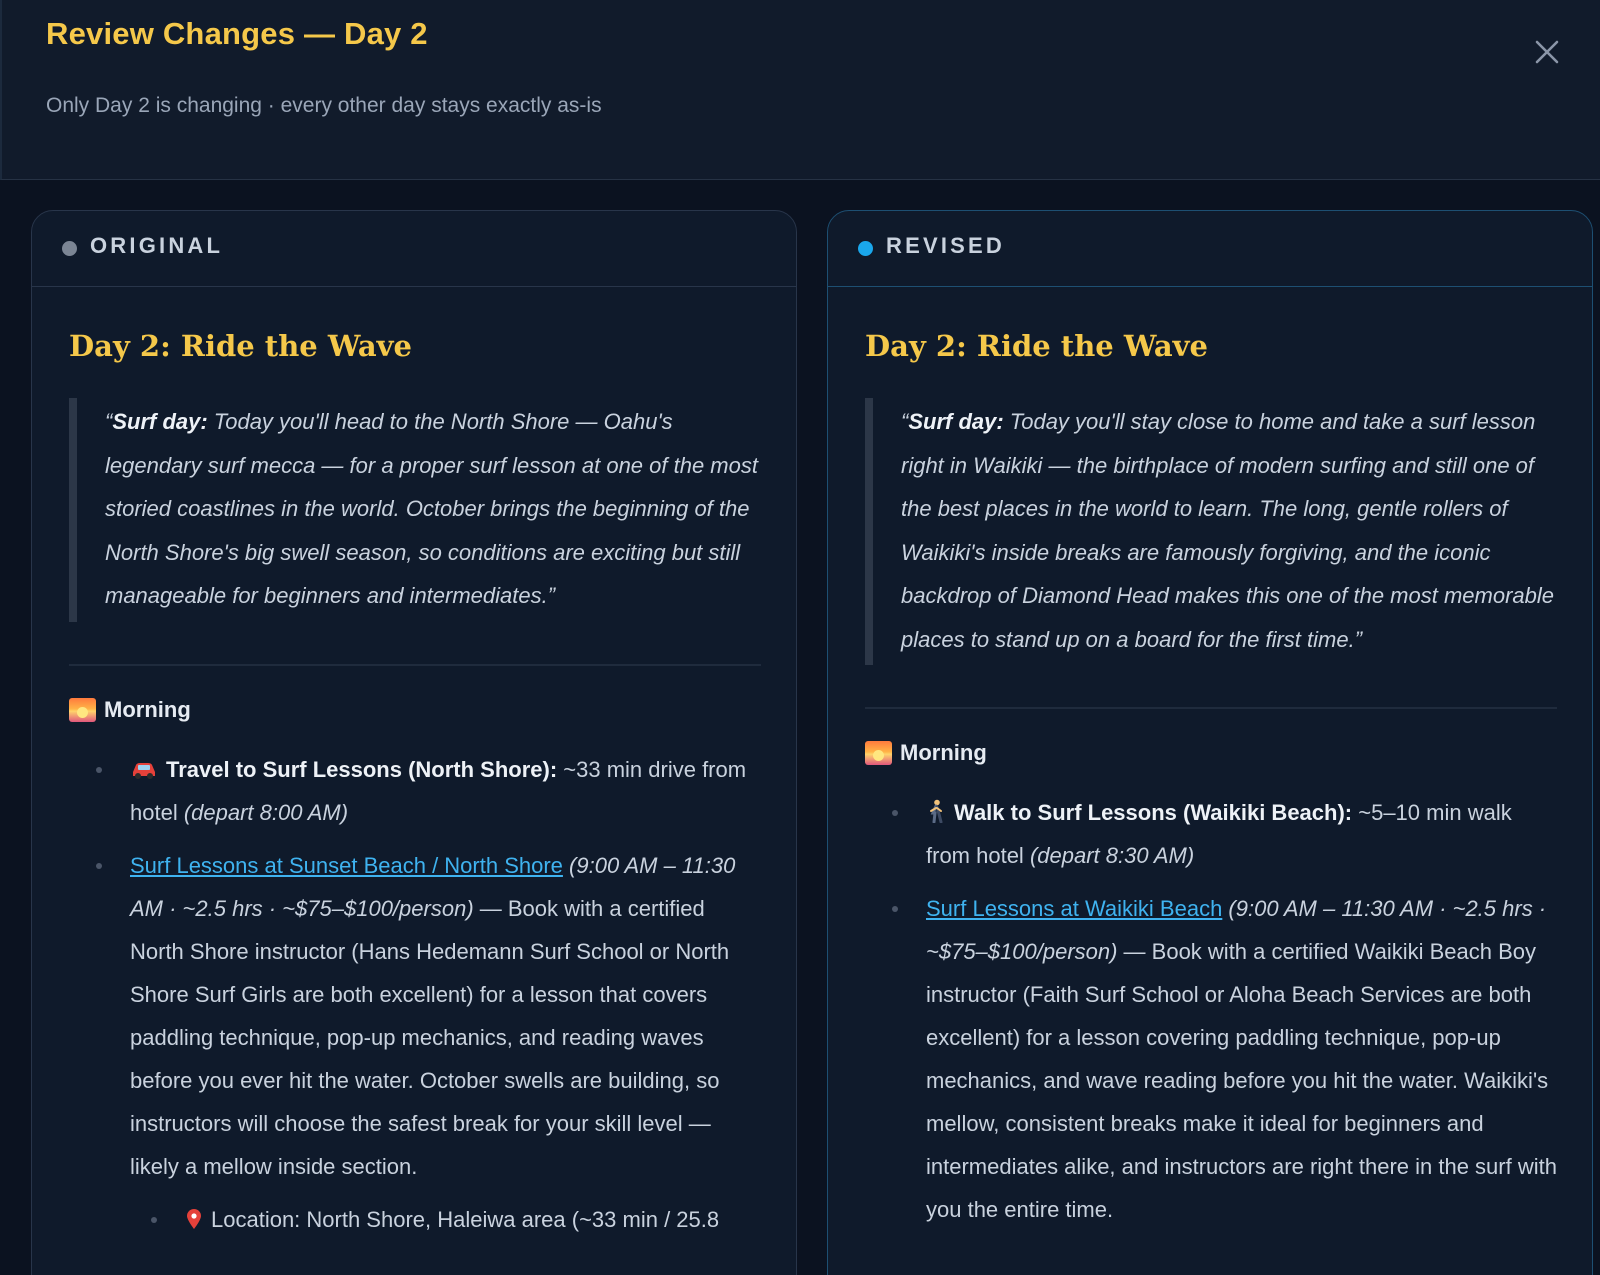  I want to click on close-button, so click(1547, 52).